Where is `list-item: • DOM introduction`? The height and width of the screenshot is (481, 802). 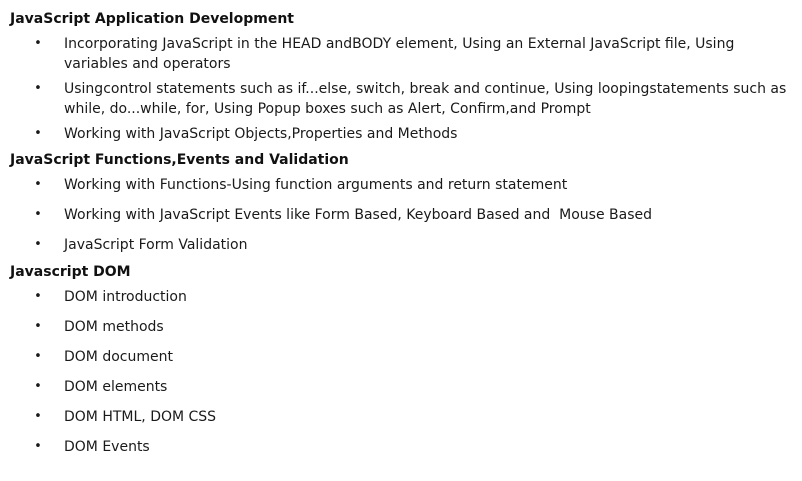 list-item: • DOM introduction is located at coordinates (406, 297).